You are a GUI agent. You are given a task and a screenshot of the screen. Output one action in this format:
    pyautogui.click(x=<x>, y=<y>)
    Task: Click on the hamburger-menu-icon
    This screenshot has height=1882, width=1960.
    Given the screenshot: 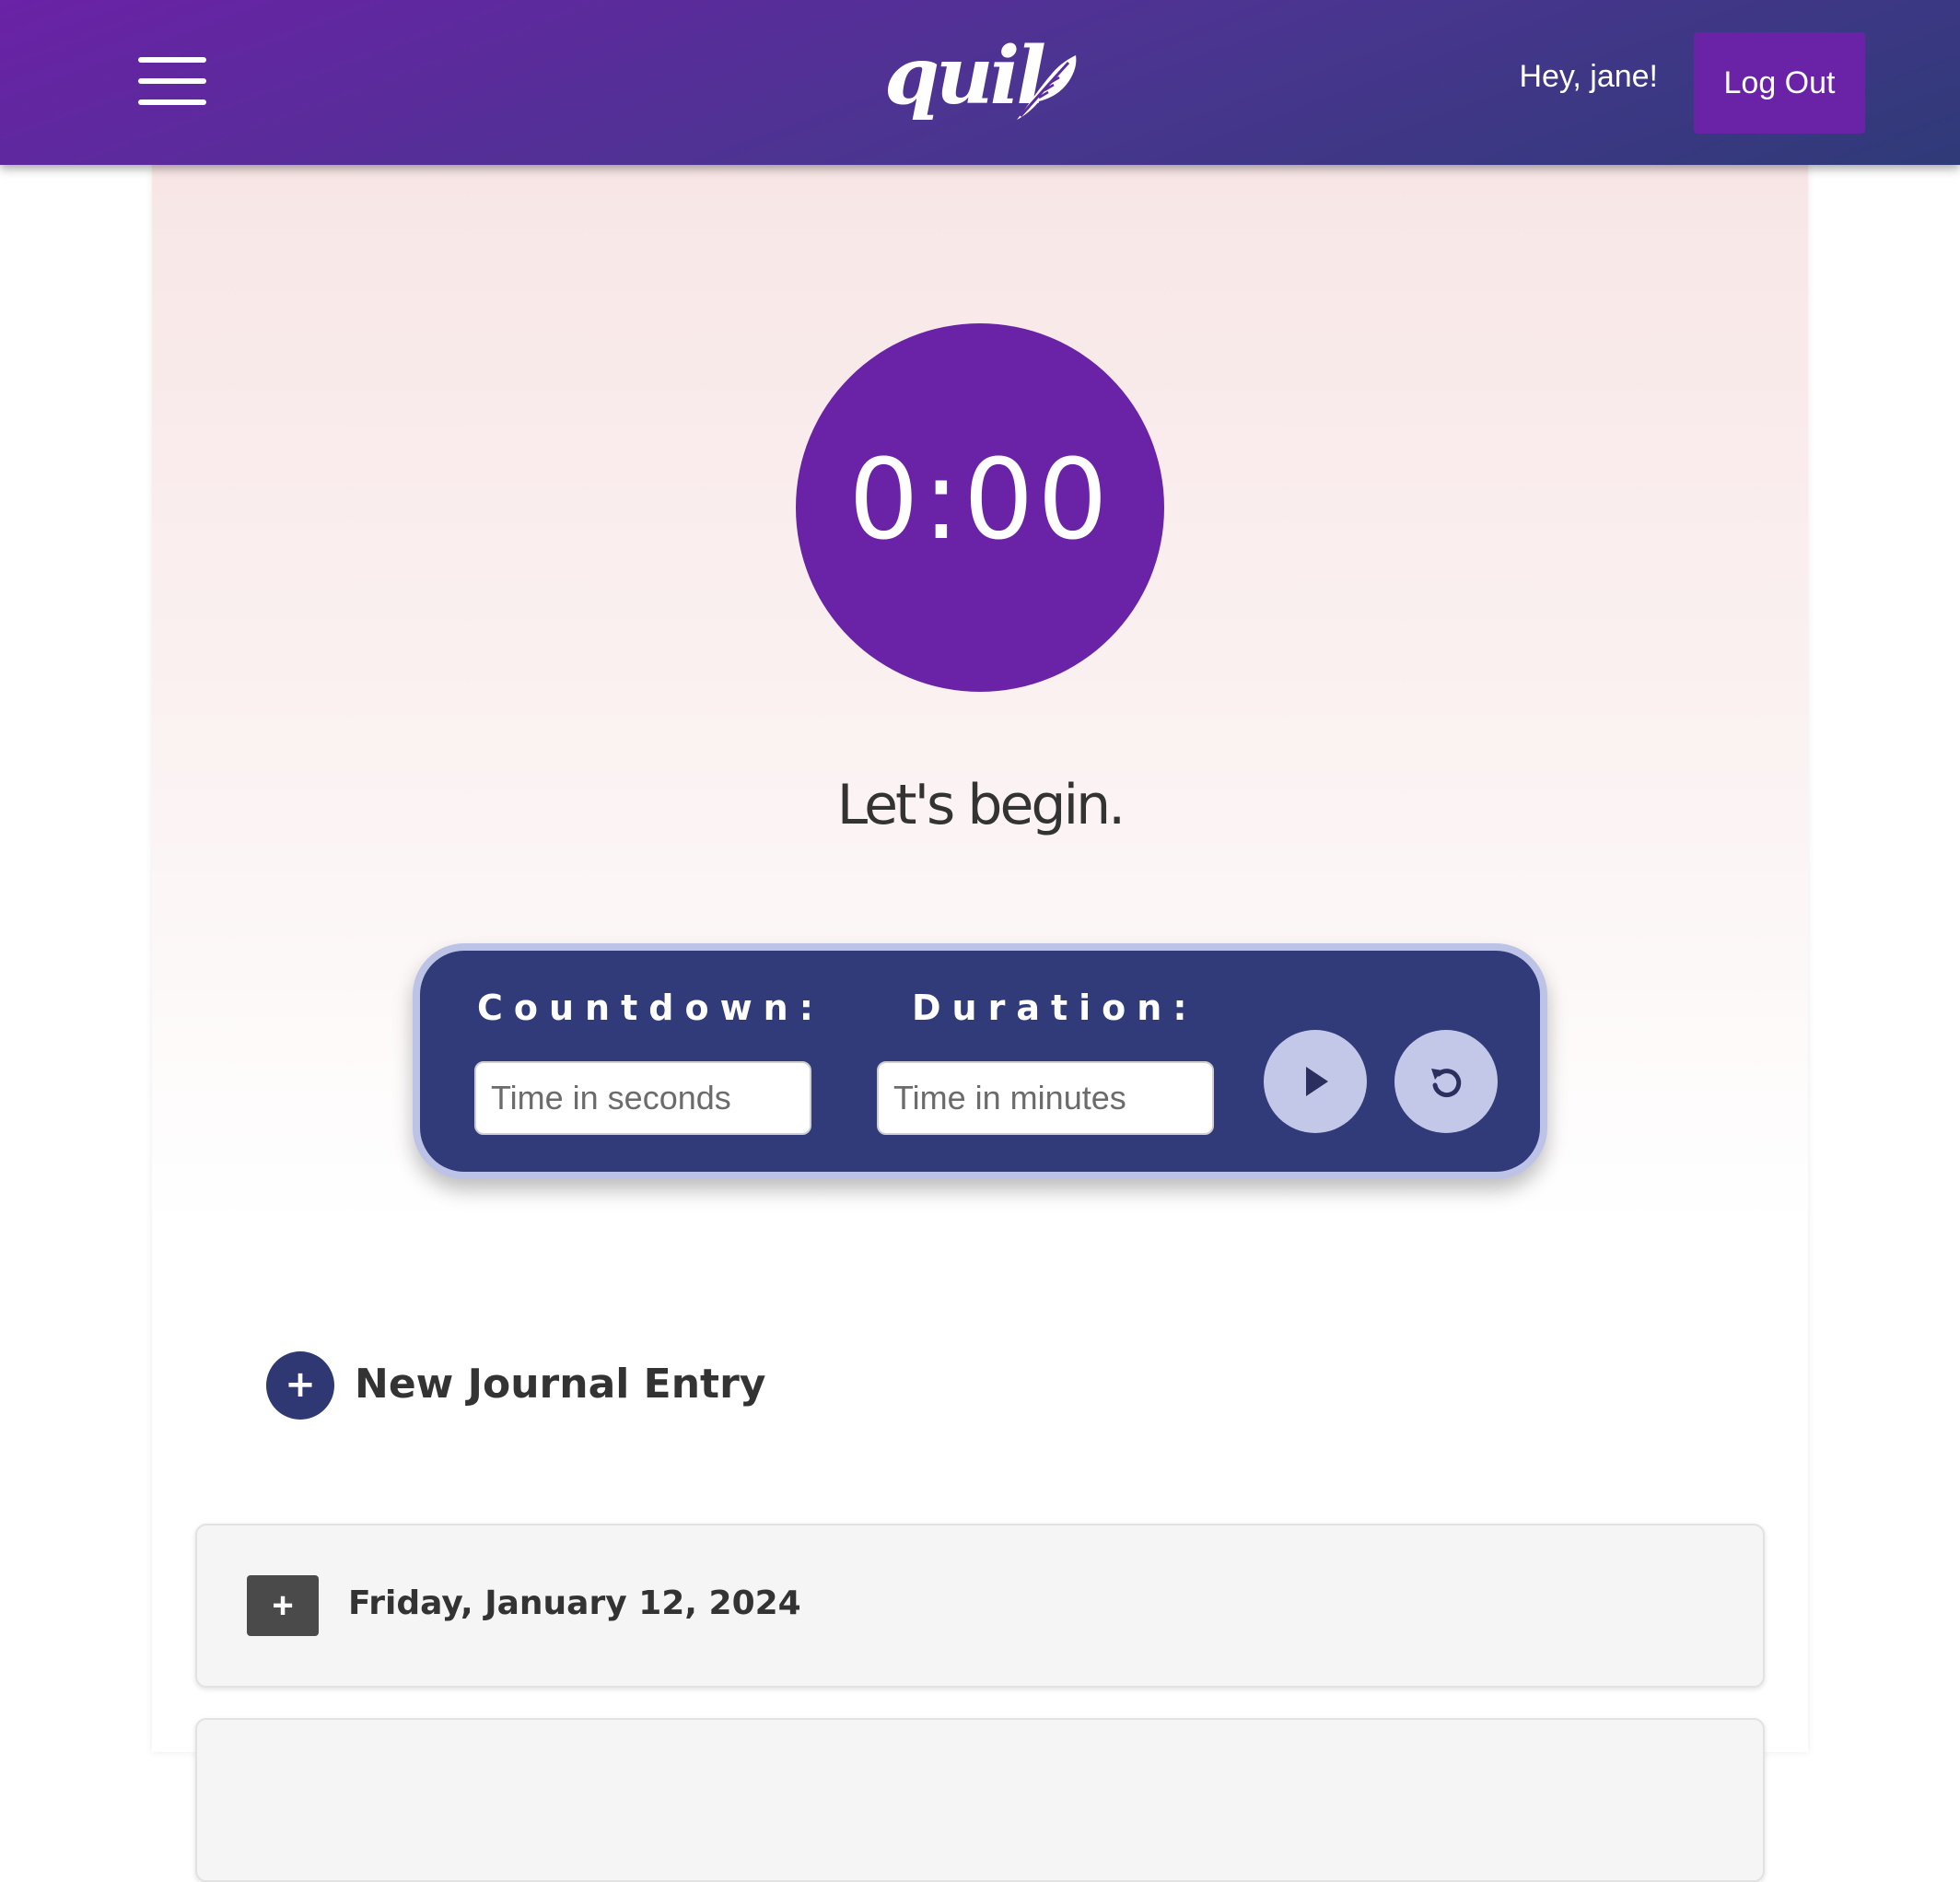 What is the action you would take?
    pyautogui.click(x=171, y=81)
    